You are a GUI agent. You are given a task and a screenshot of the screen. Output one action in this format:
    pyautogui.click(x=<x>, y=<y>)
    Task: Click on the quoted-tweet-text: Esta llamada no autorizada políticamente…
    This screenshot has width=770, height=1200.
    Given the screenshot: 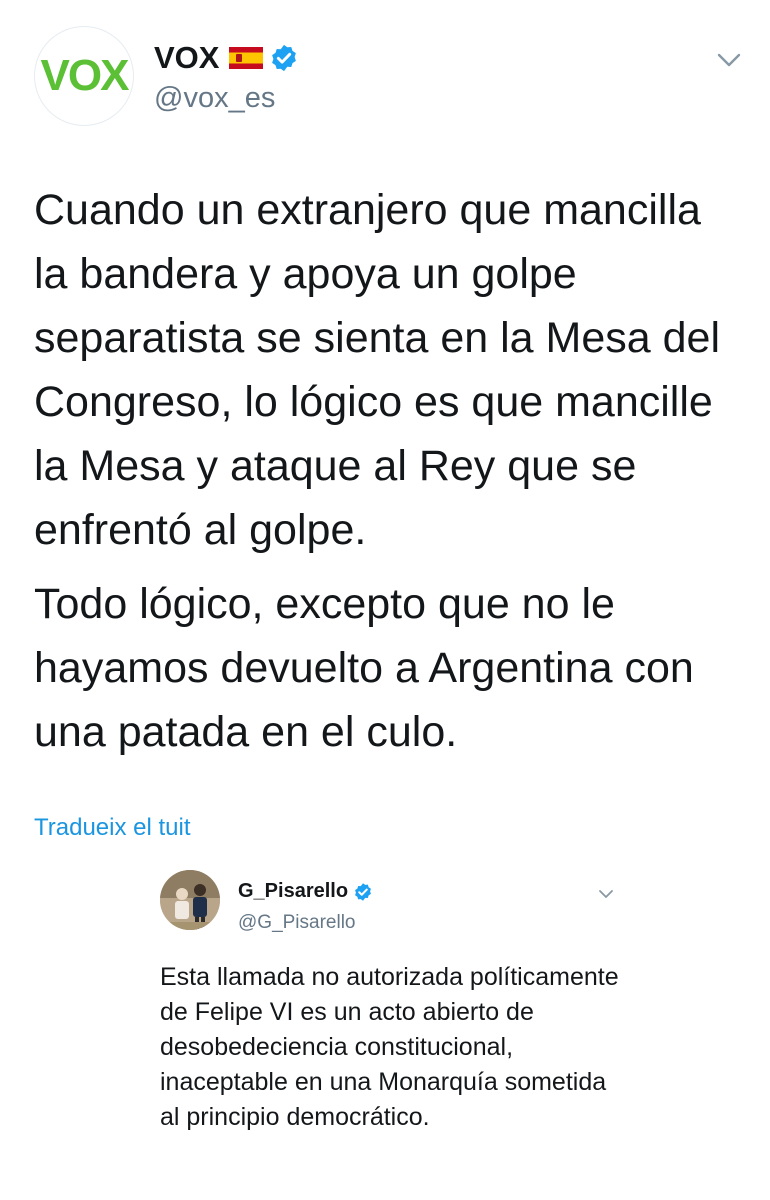 What is the action you would take?
    pyautogui.click(x=389, y=1047)
    